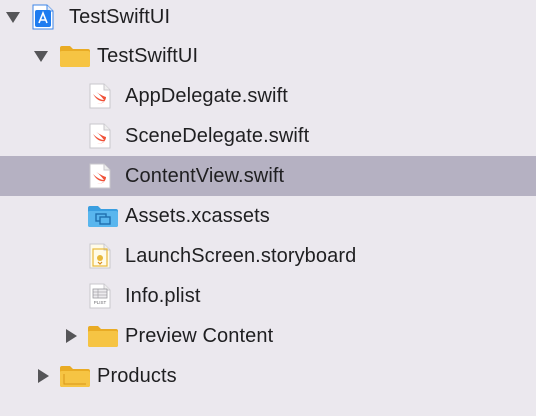 The height and width of the screenshot is (416, 536). What do you see at coordinates (268, 376) in the screenshot?
I see `tree-row-group-products: Products` at bounding box center [268, 376].